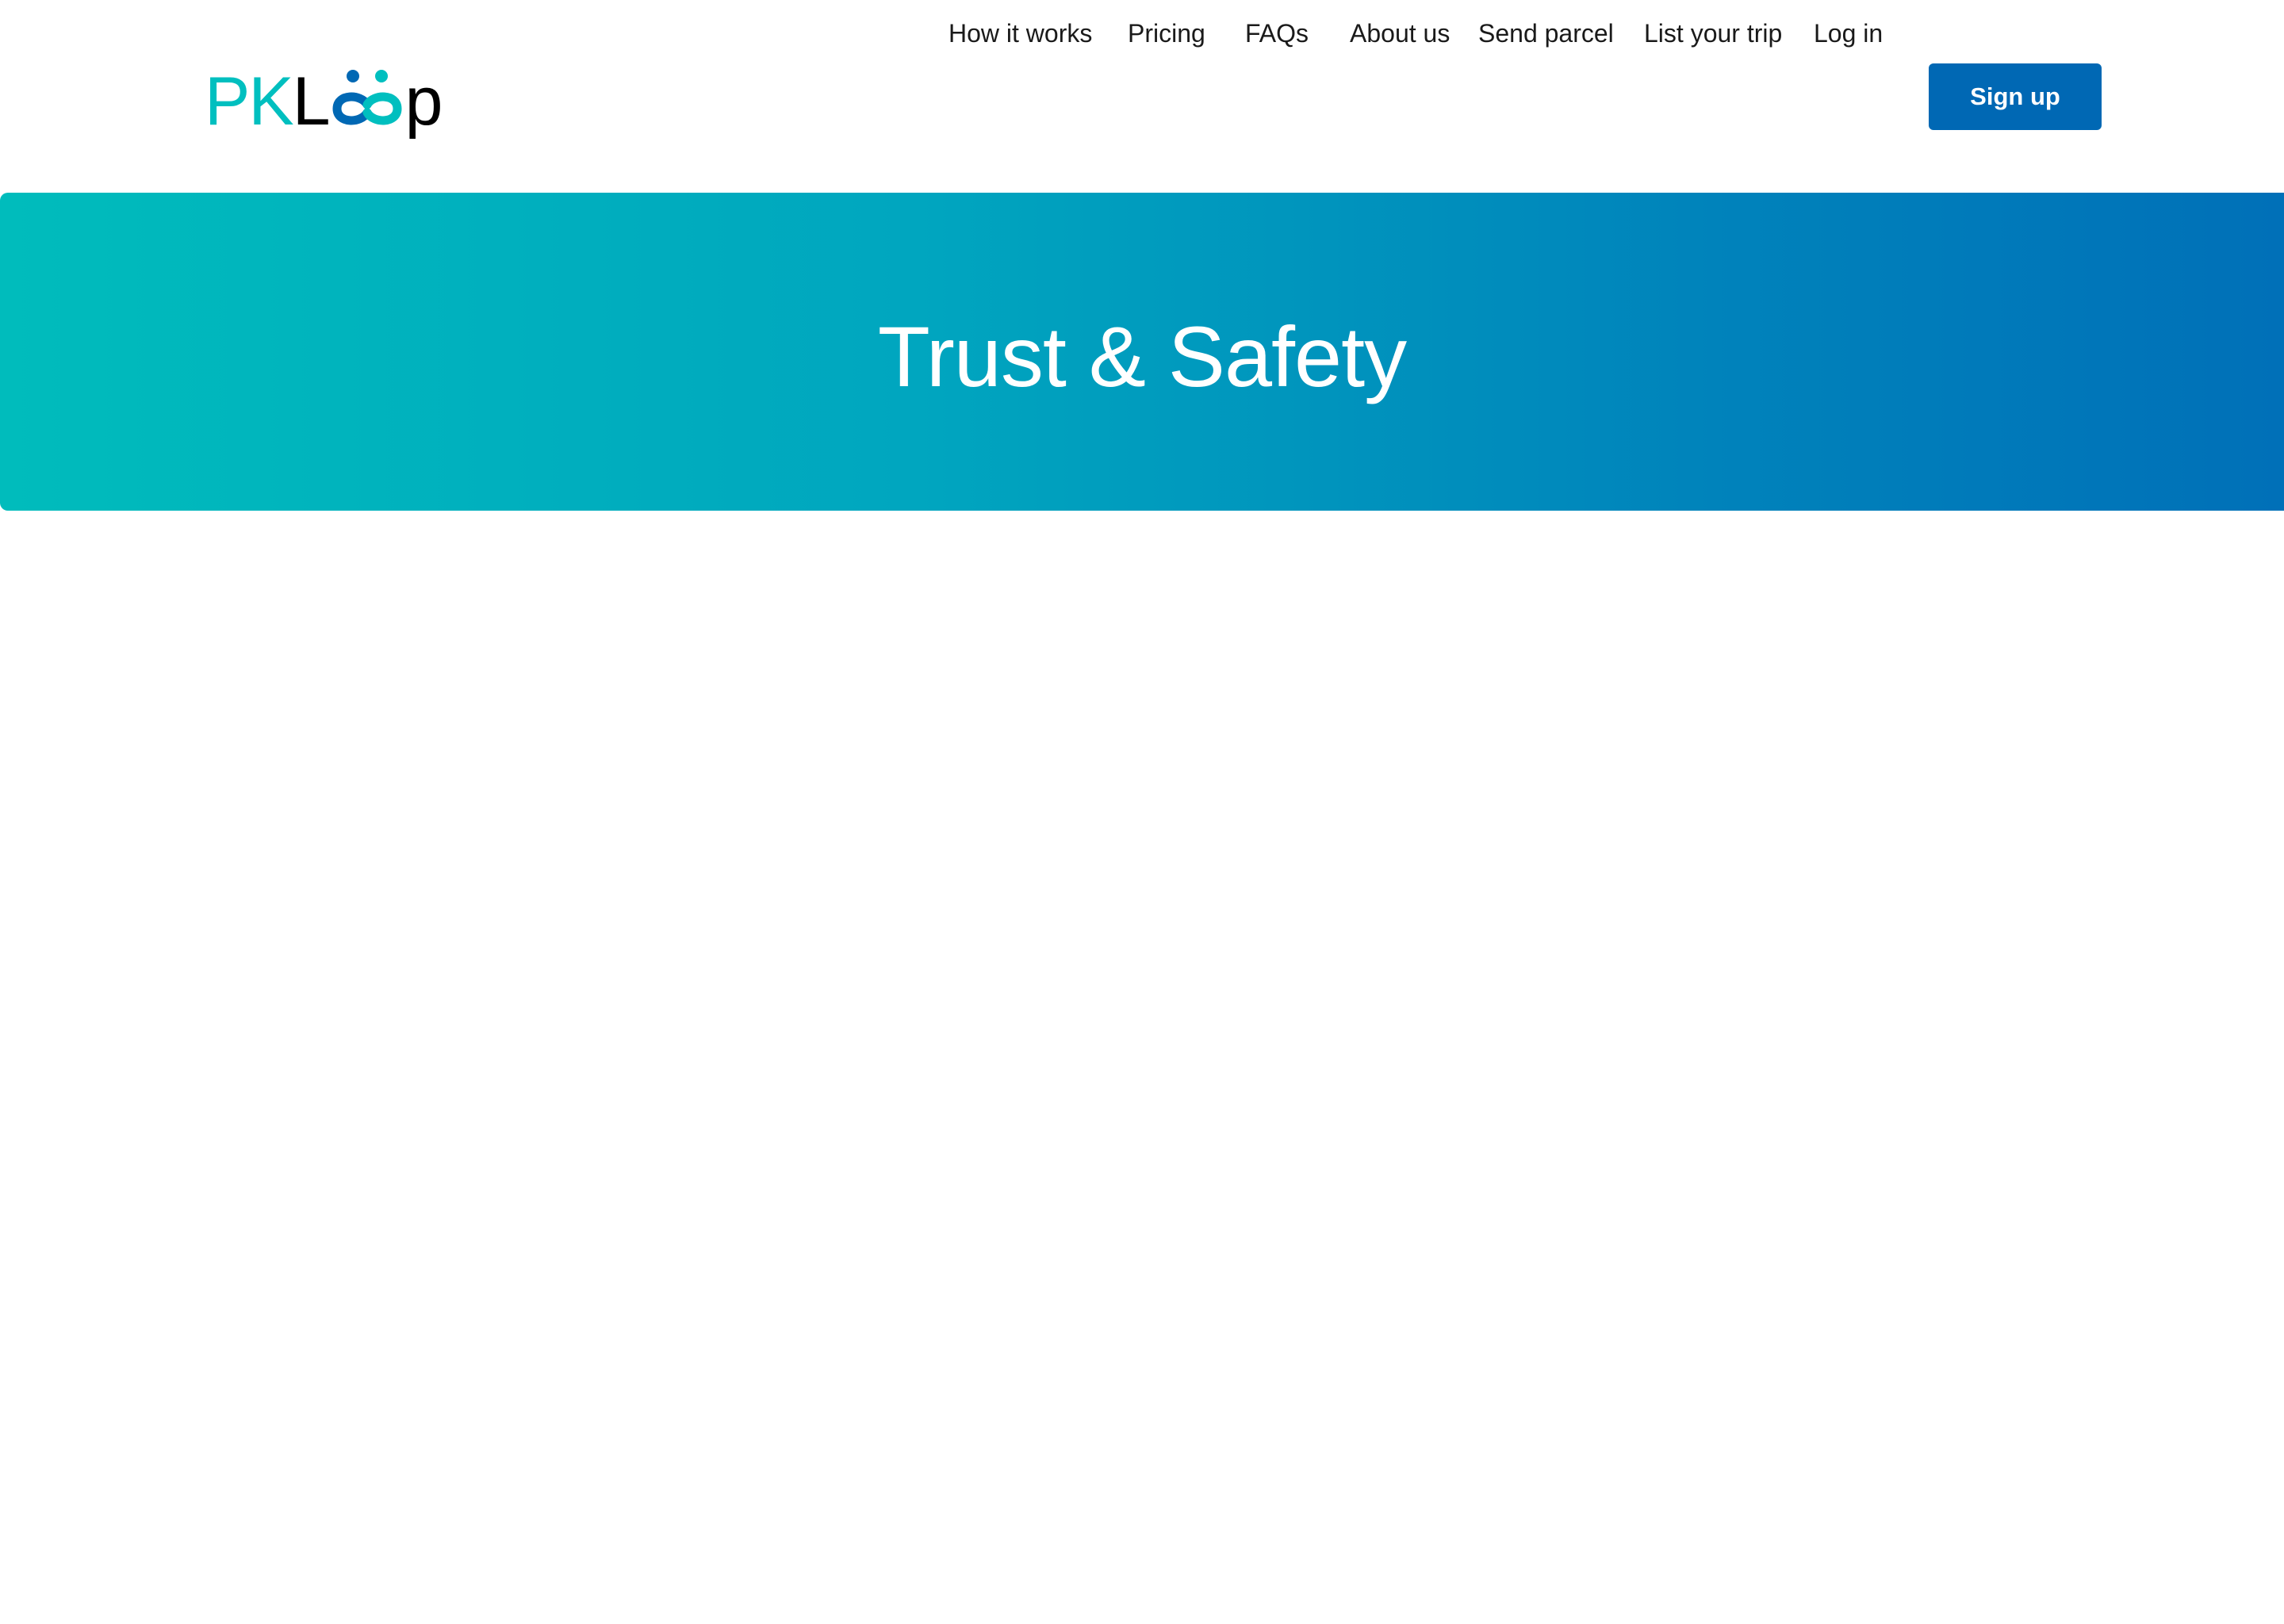  I want to click on nav-about-us: About us, so click(1400, 33).